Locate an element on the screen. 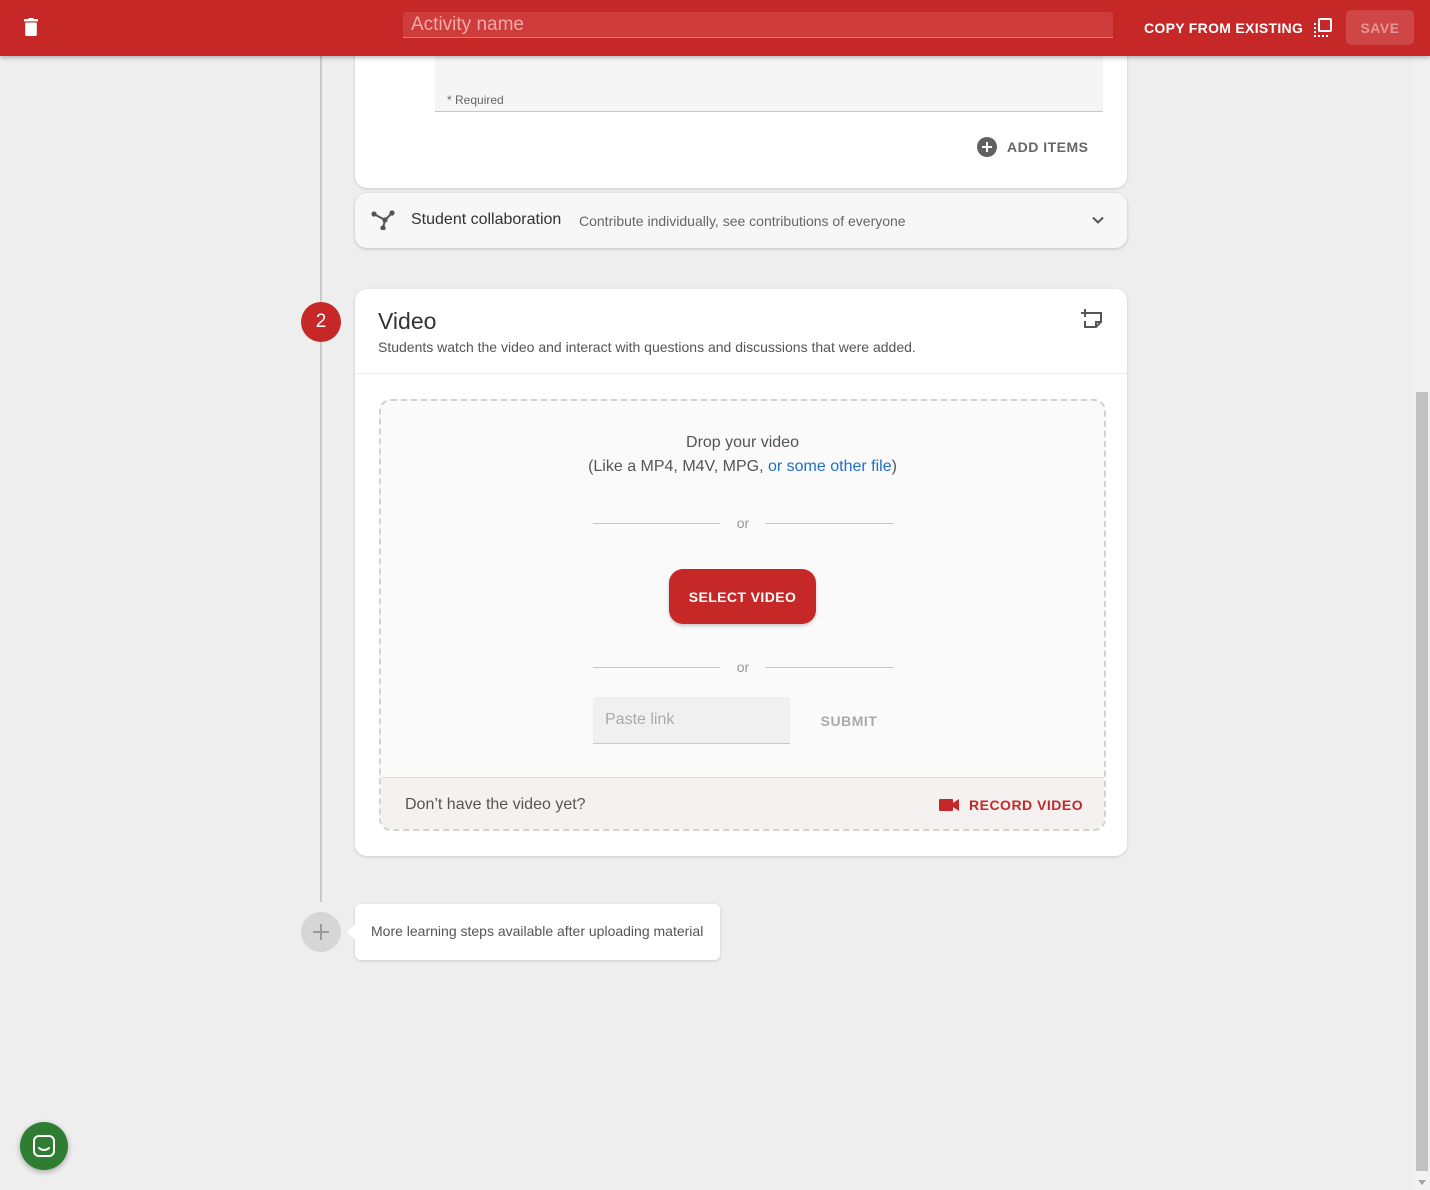  copy-icon is located at coordinates (1323, 27).